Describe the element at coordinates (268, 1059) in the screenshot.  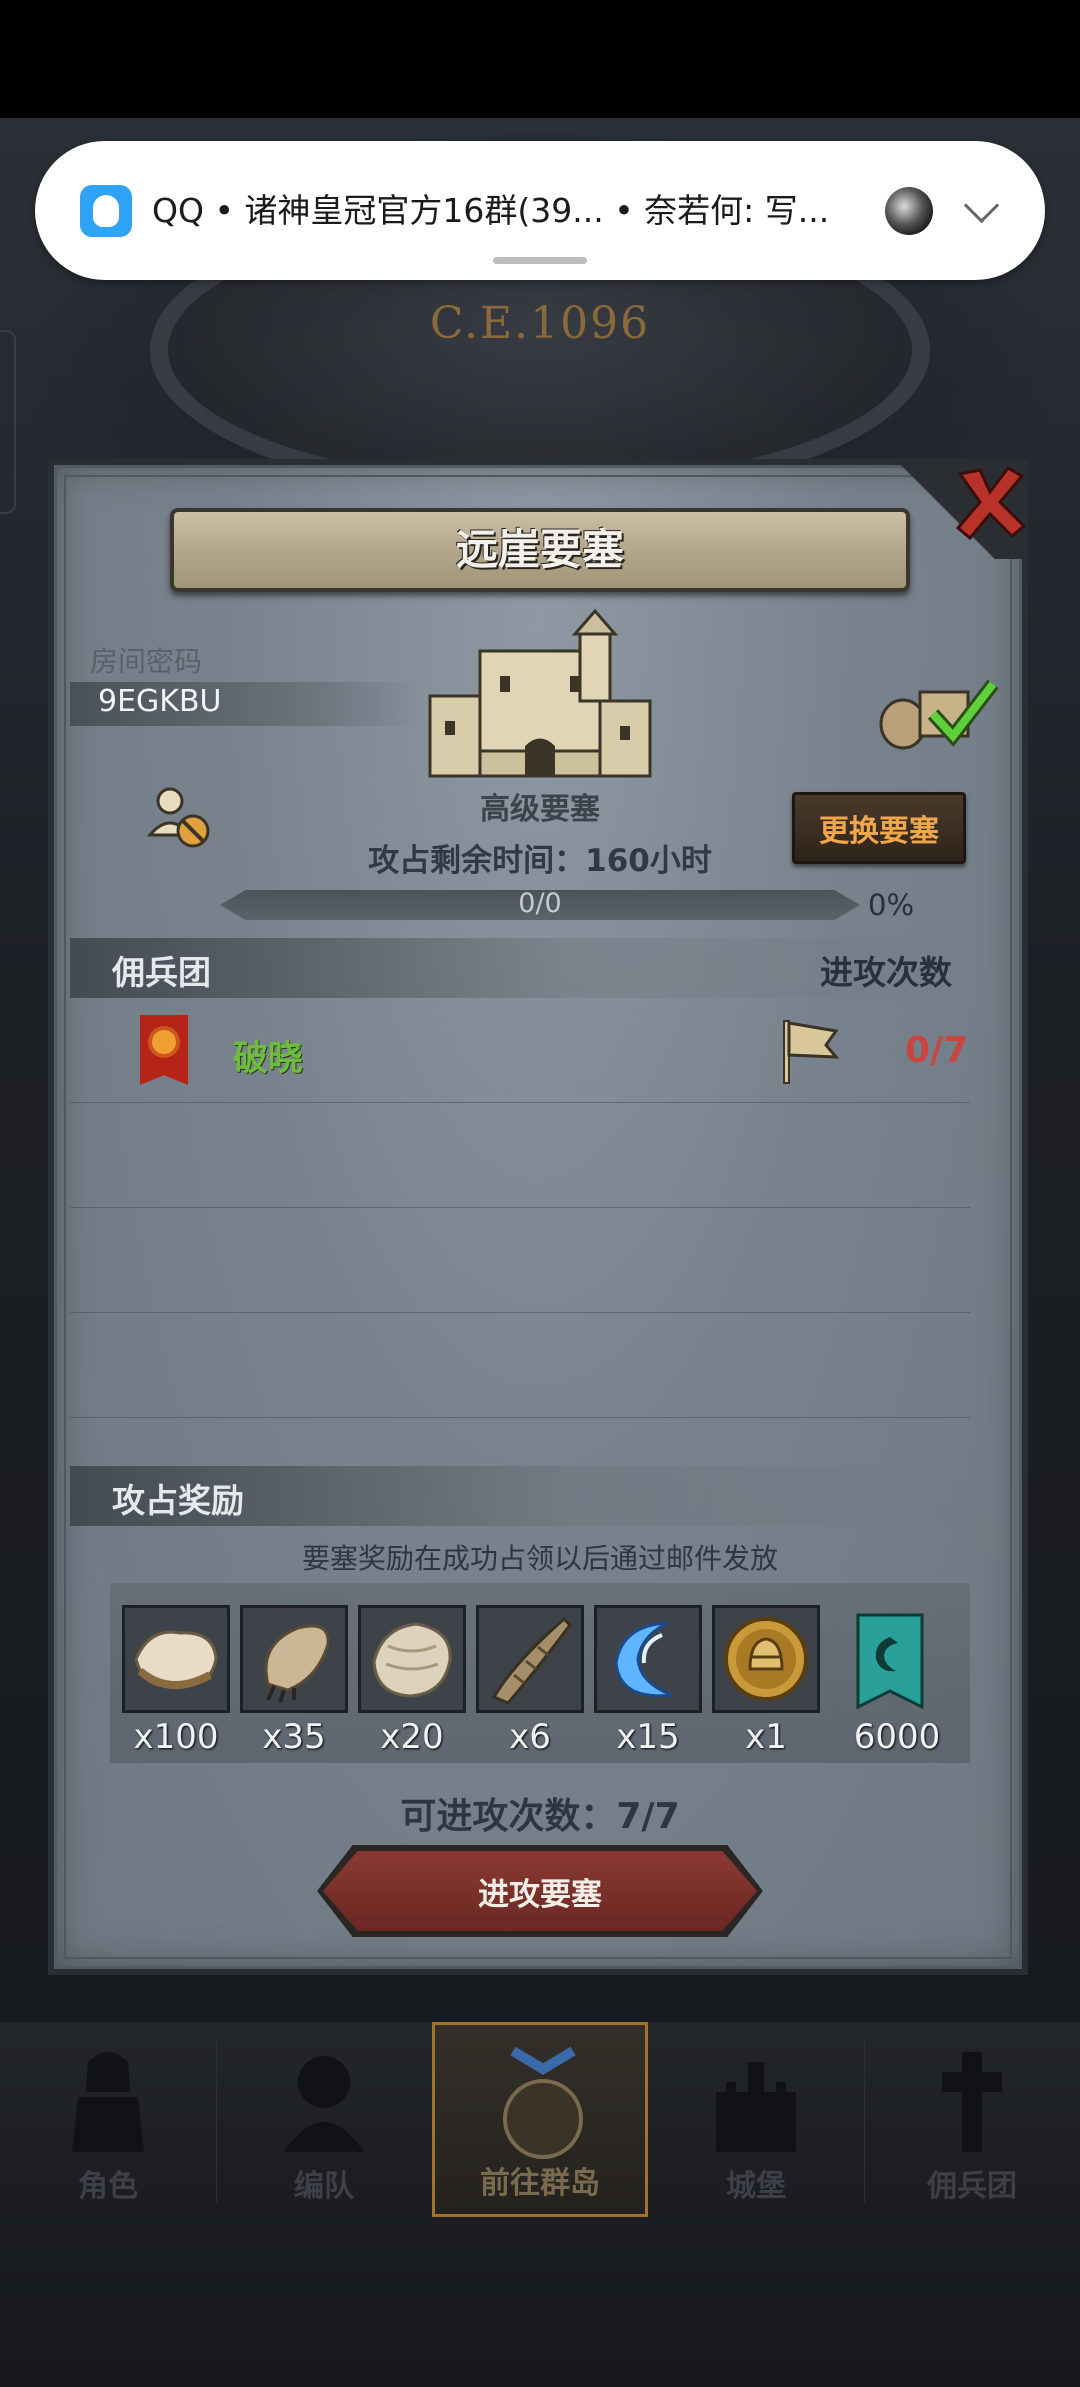
I see `mercenary-name: 破晓` at that location.